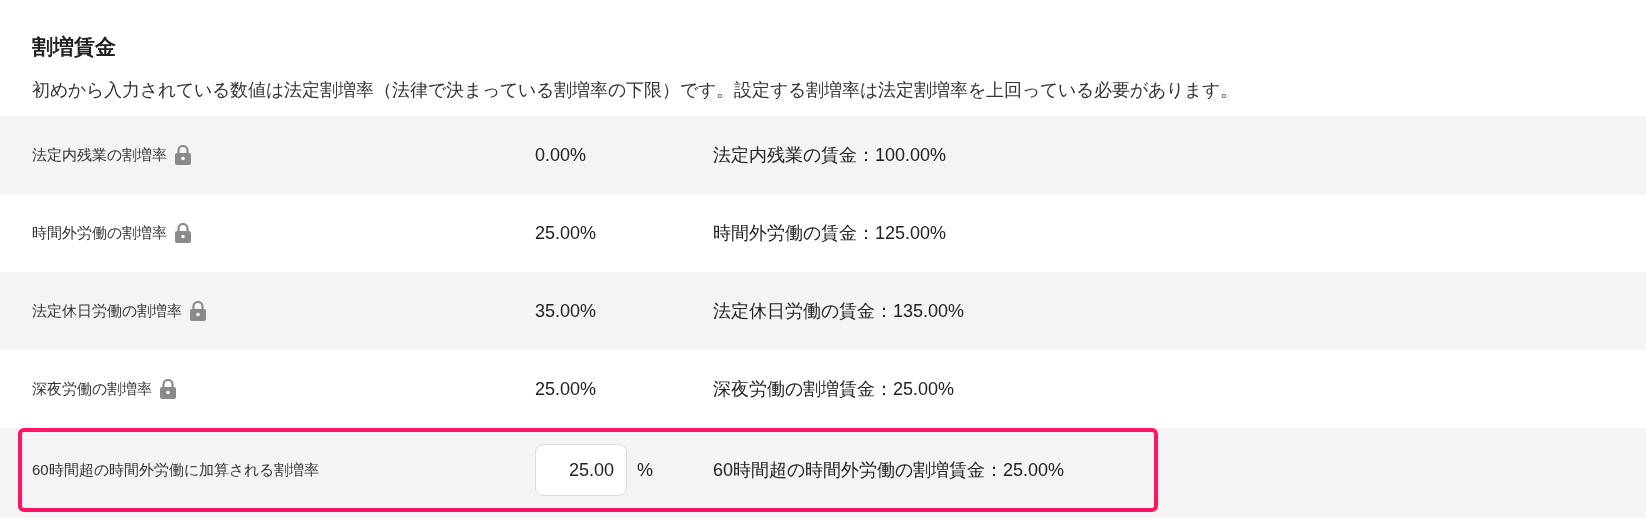 This screenshot has width=1646, height=526. Describe the element at coordinates (645, 470) in the screenshot. I see `percent-unit: %` at that location.